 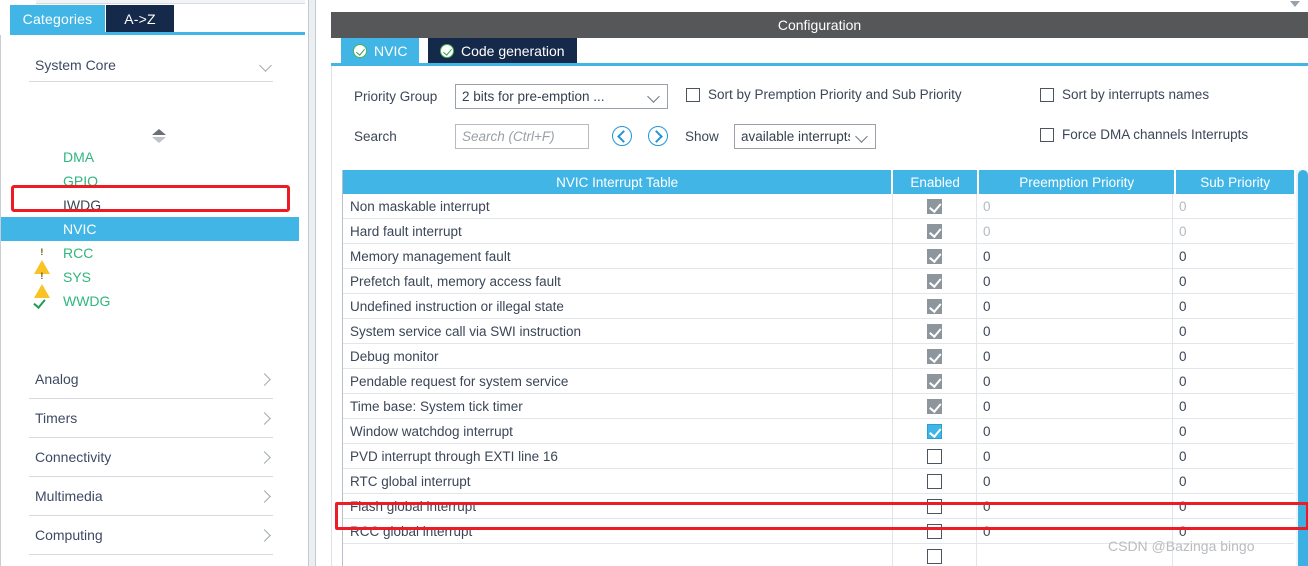 What do you see at coordinates (1235, 182) in the screenshot?
I see `table-column-header: Sub Priority` at bounding box center [1235, 182].